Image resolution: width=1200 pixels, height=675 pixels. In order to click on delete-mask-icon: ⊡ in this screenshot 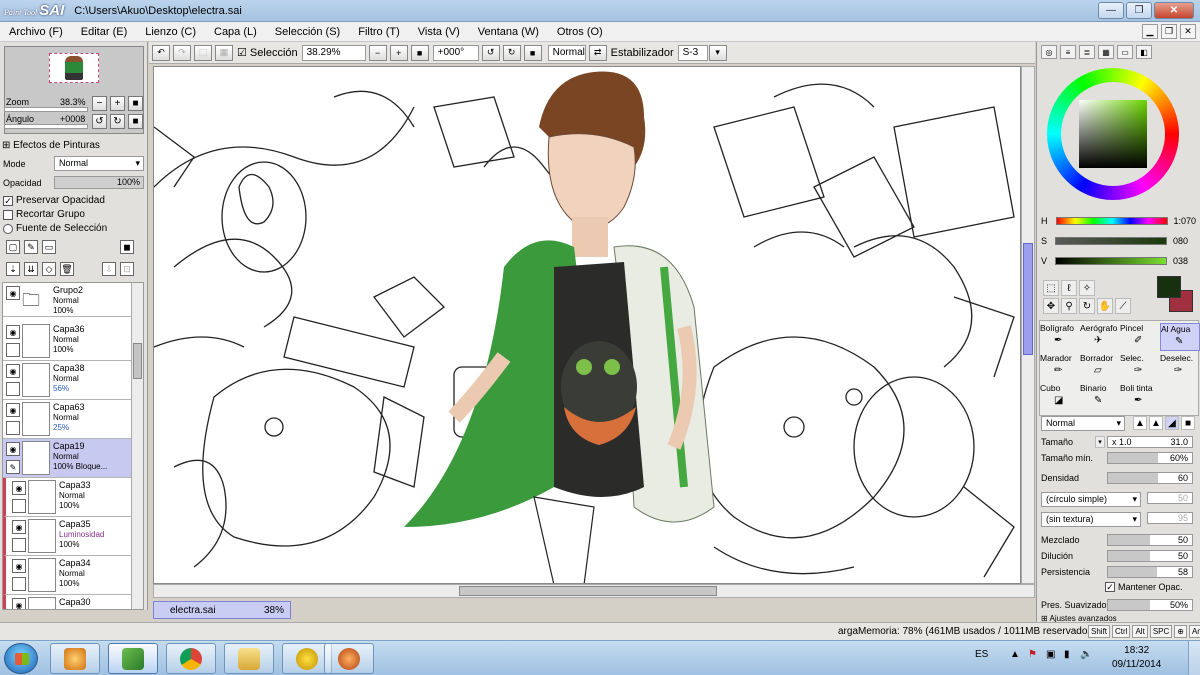, I will do `click(127, 269)`.